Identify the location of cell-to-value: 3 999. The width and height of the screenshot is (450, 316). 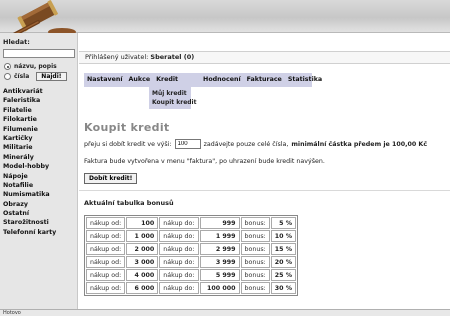
(219, 262).